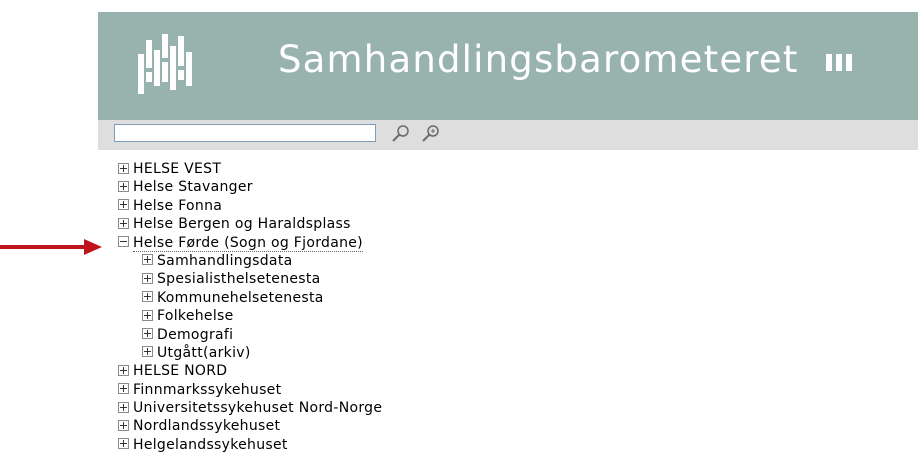 The width and height of the screenshot is (918, 476). What do you see at coordinates (165, 64) in the screenshot?
I see `logo-icon` at bounding box center [165, 64].